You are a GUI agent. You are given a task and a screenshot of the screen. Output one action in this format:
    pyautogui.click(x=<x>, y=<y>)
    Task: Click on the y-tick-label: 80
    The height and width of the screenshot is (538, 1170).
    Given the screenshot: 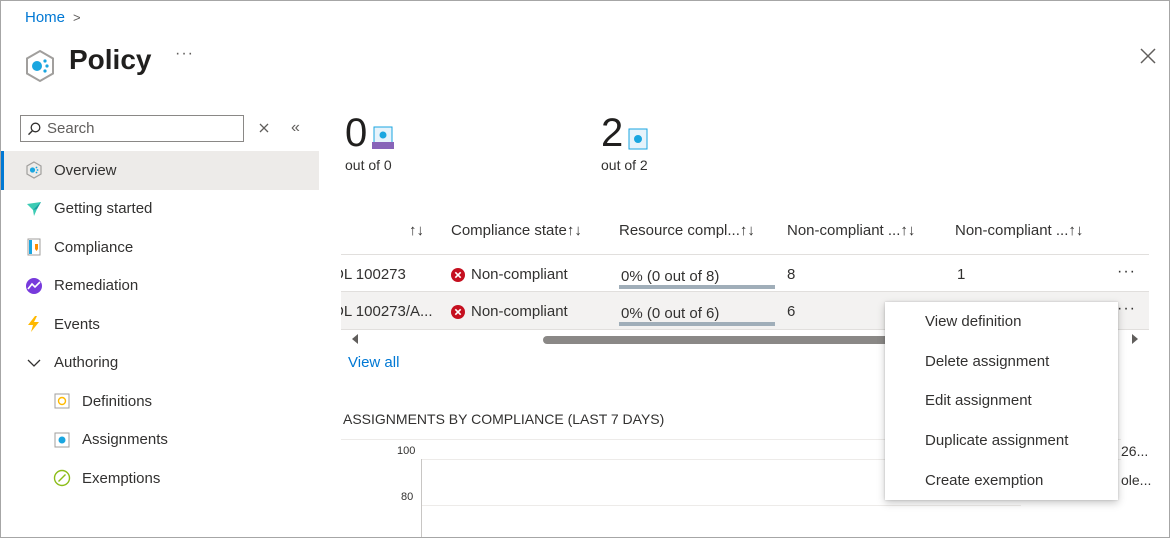 What is the action you would take?
    pyautogui.click(x=407, y=497)
    